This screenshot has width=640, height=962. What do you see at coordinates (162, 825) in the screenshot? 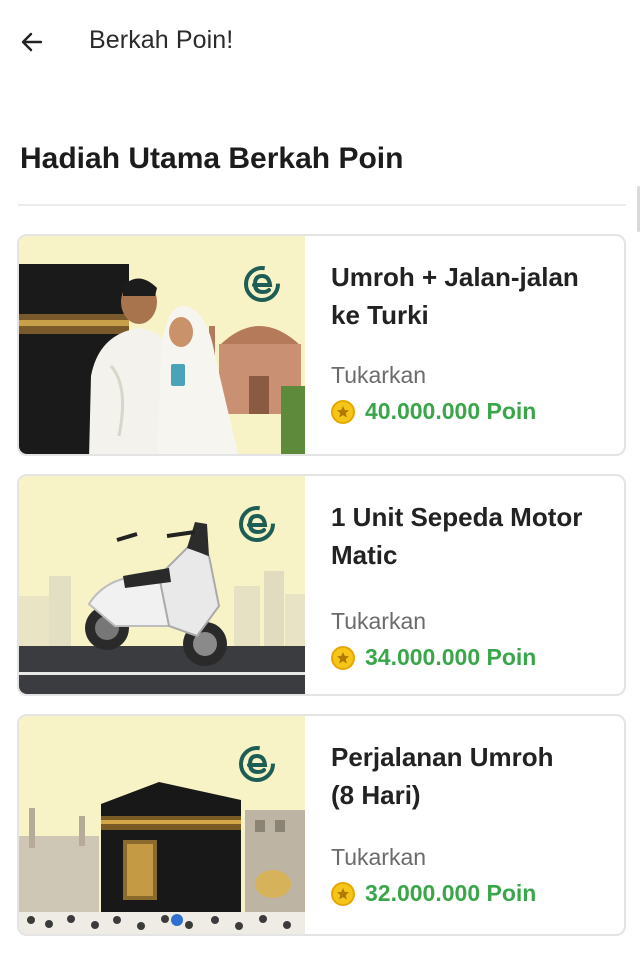
I see `kaaba-image` at bounding box center [162, 825].